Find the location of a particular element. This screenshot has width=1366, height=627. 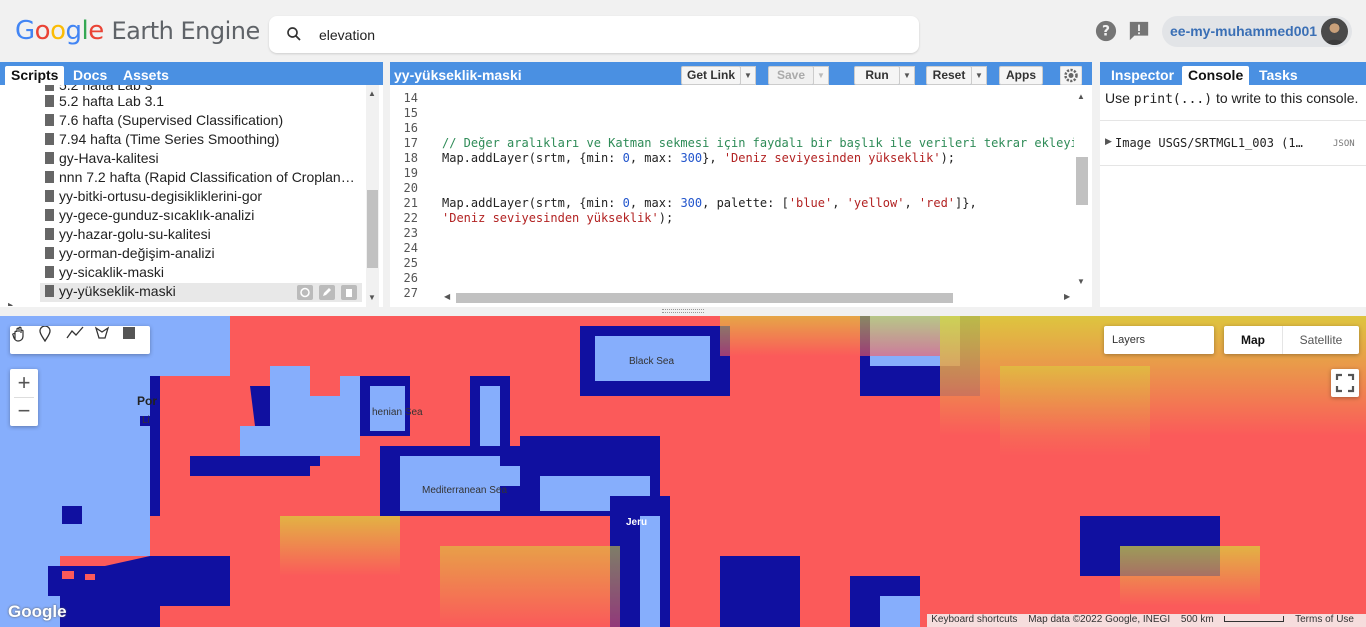

map-type-satellite-button: Satellite is located at coordinates (1321, 340).